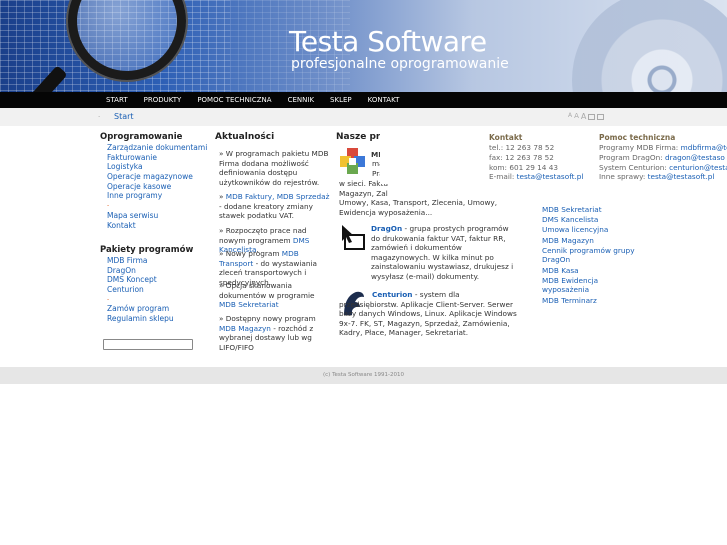 This screenshot has width=727, height=545. Describe the element at coordinates (139, 186) in the screenshot. I see `sidebar-item-operacje-kasowe: Operacje kasowe` at that location.